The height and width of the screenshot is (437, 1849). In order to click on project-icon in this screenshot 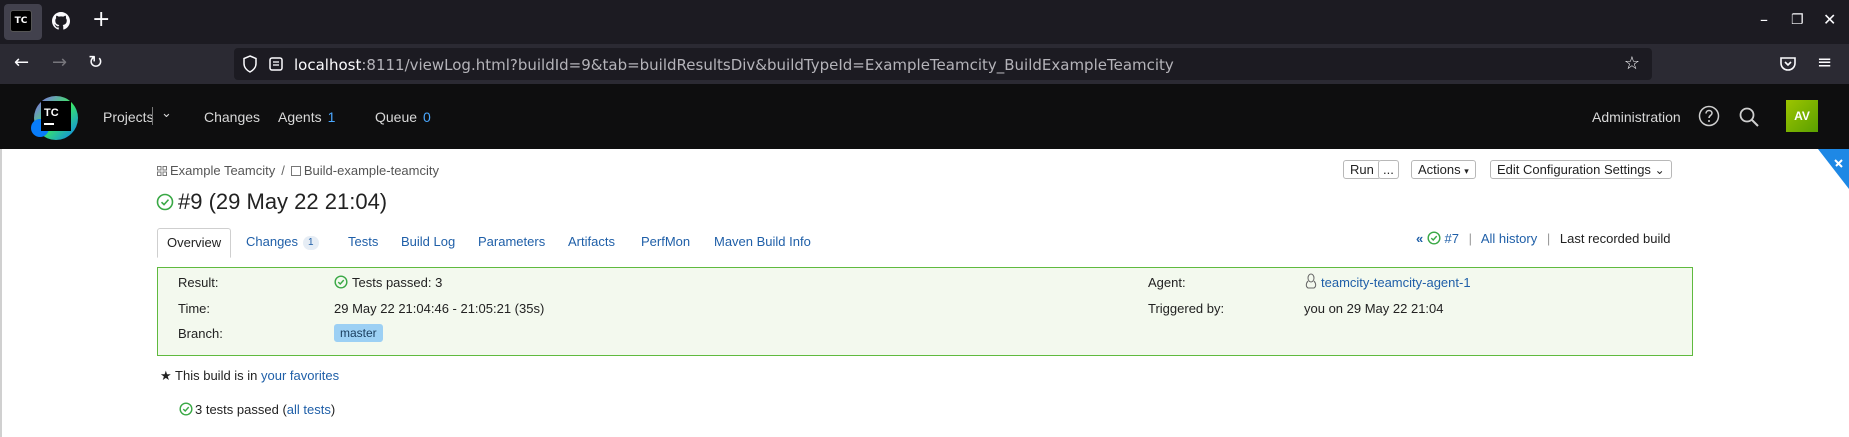, I will do `click(162, 170)`.